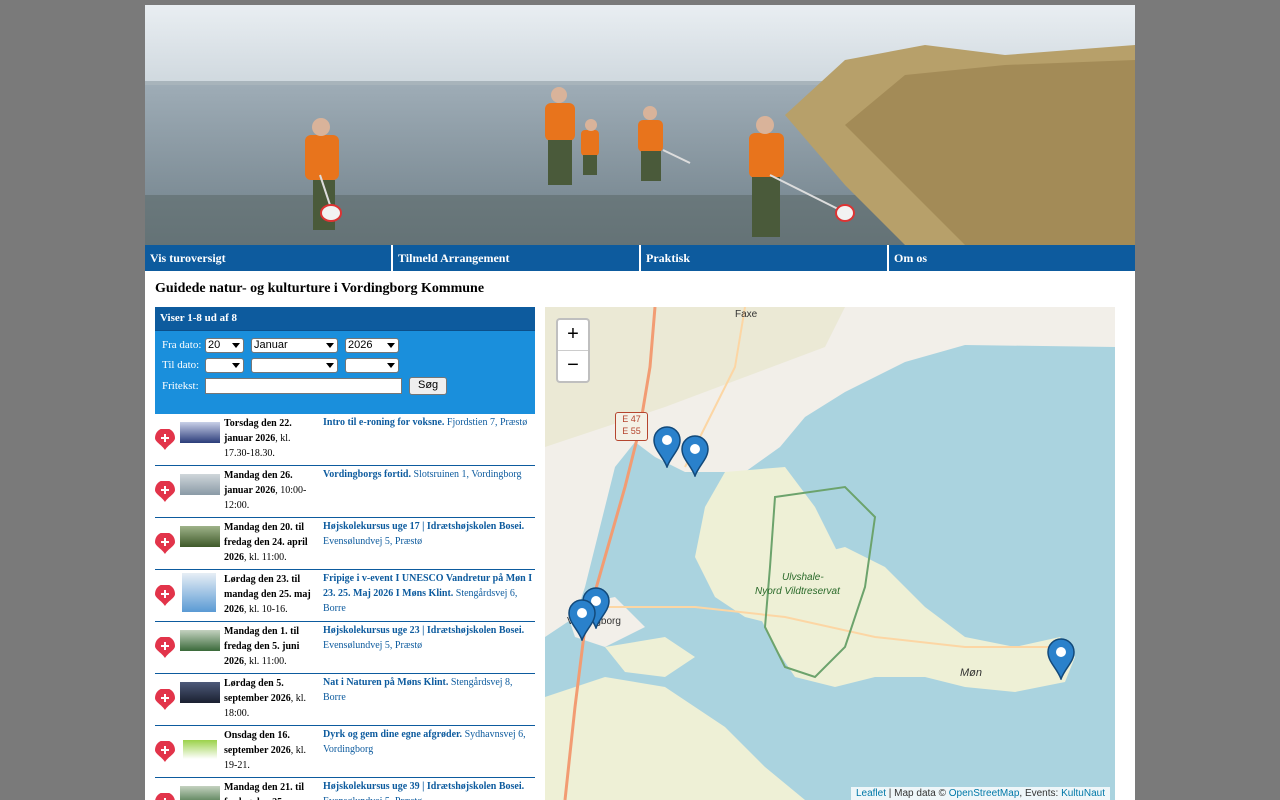 This screenshot has width=1280, height=800. I want to click on nav-item-tilmeld: Tilmeld Arrangement, so click(517, 258).